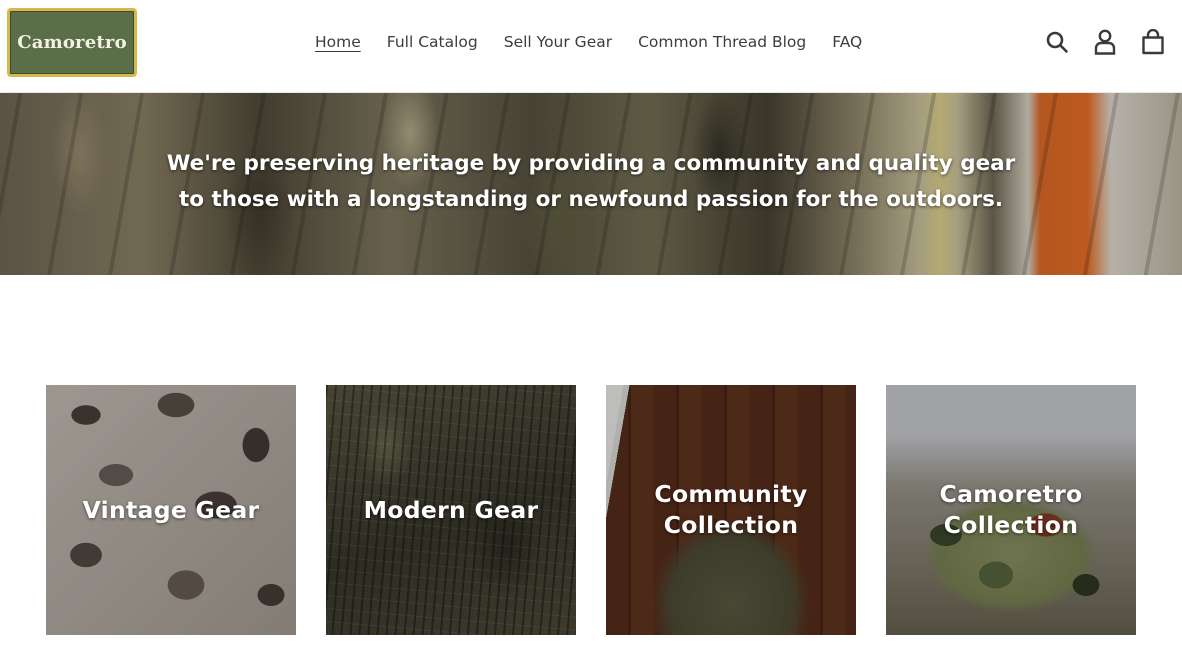 This screenshot has width=1182, height=647. Describe the element at coordinates (731, 494) in the screenshot. I see `collection-title-line: Community` at that location.